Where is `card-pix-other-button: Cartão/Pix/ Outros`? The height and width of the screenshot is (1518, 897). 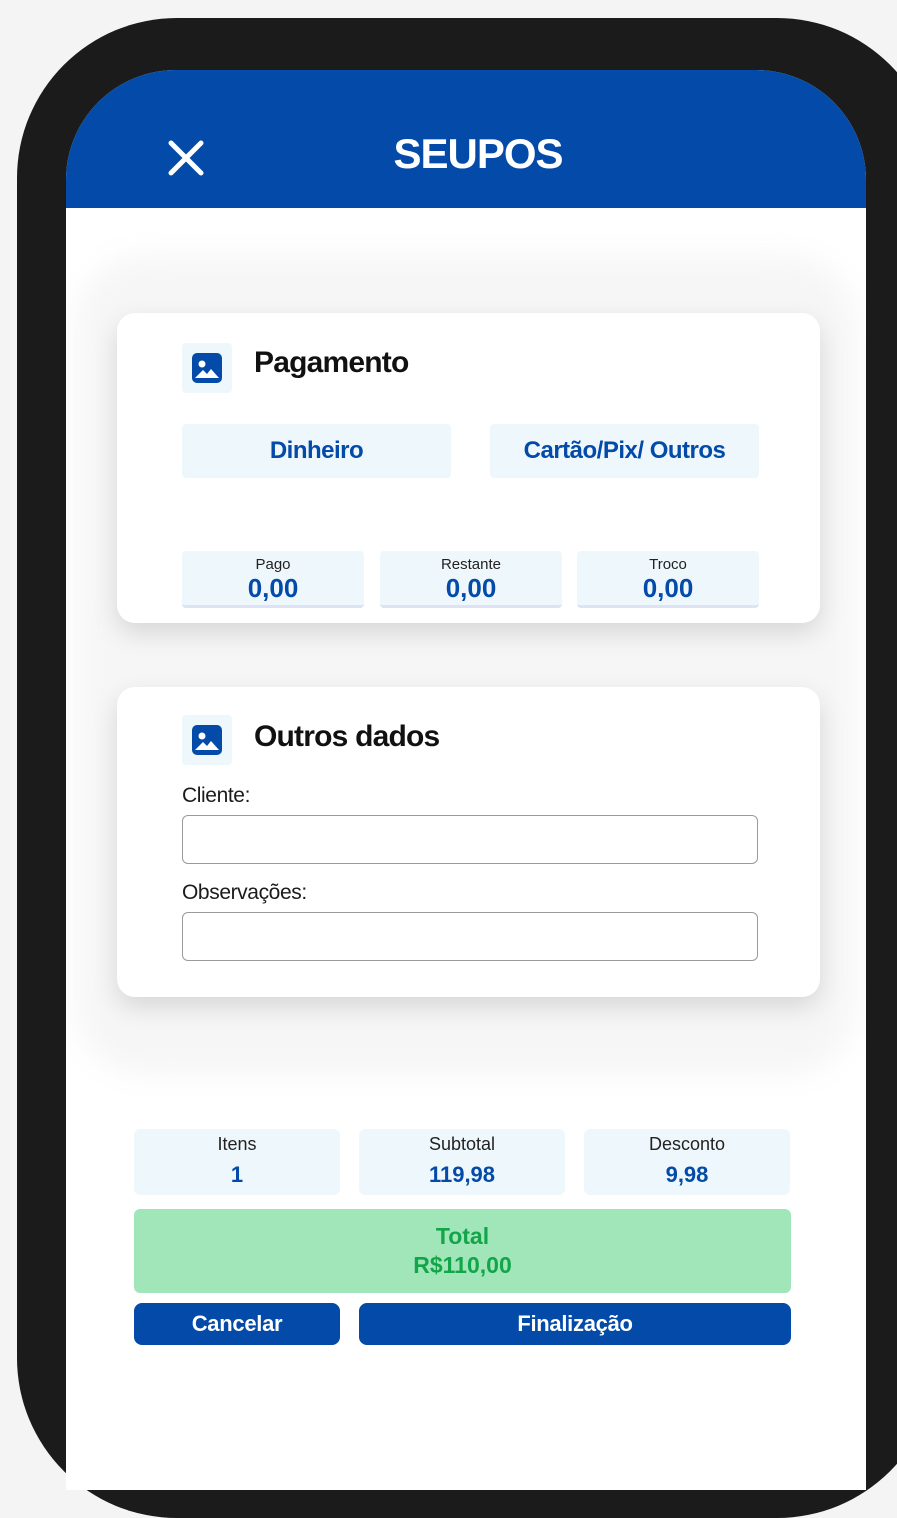 card-pix-other-button: Cartão/Pix/ Outros is located at coordinates (624, 451).